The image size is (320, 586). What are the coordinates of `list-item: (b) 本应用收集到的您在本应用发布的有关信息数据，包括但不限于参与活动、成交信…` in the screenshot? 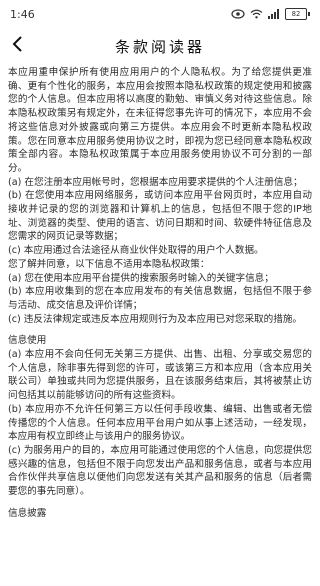 It's located at (160, 298).